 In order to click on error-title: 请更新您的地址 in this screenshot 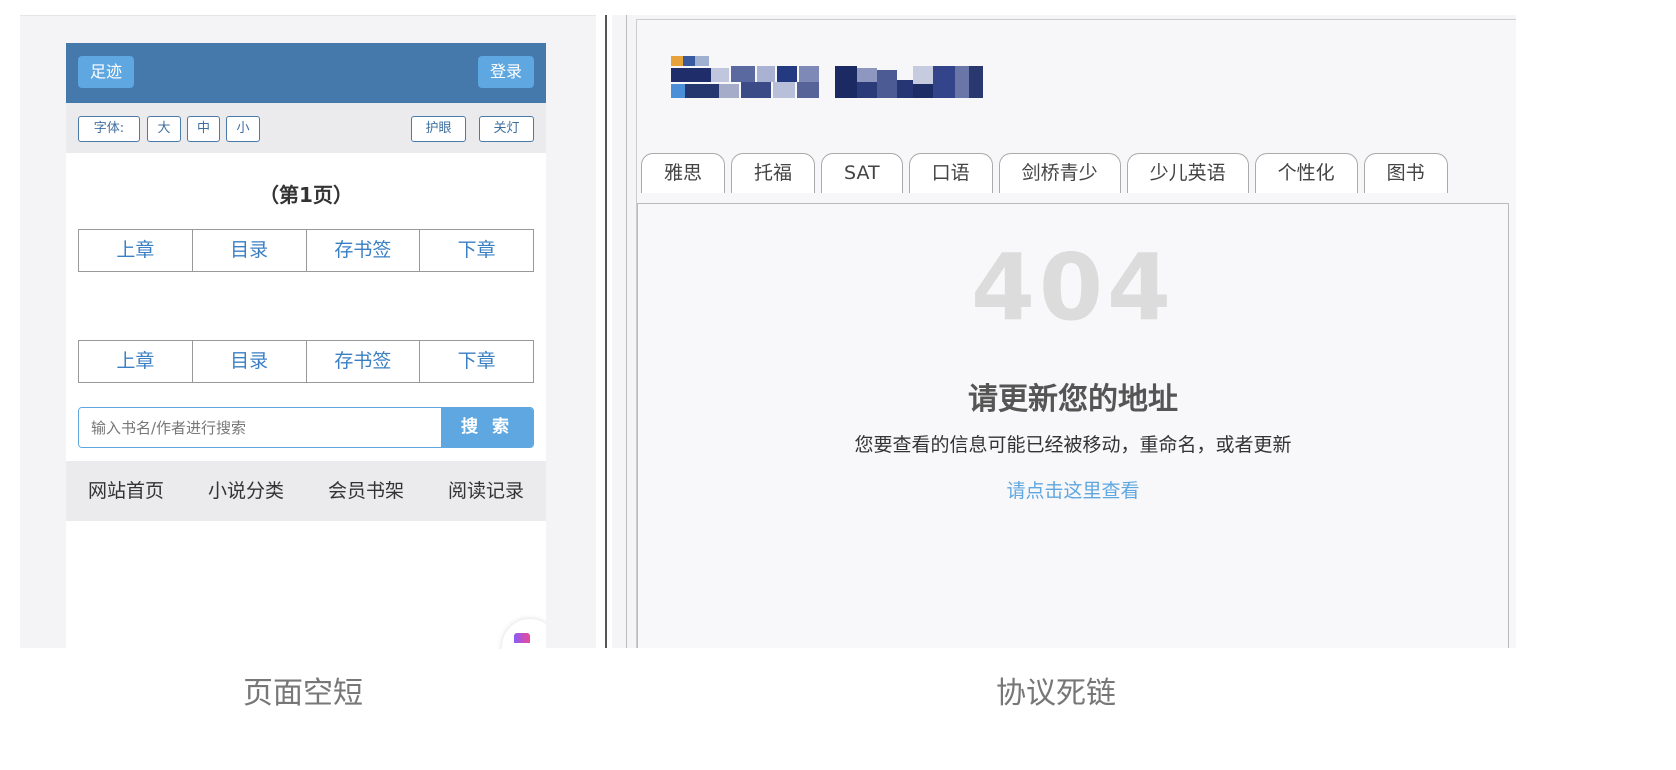, I will do `click(1073, 399)`.